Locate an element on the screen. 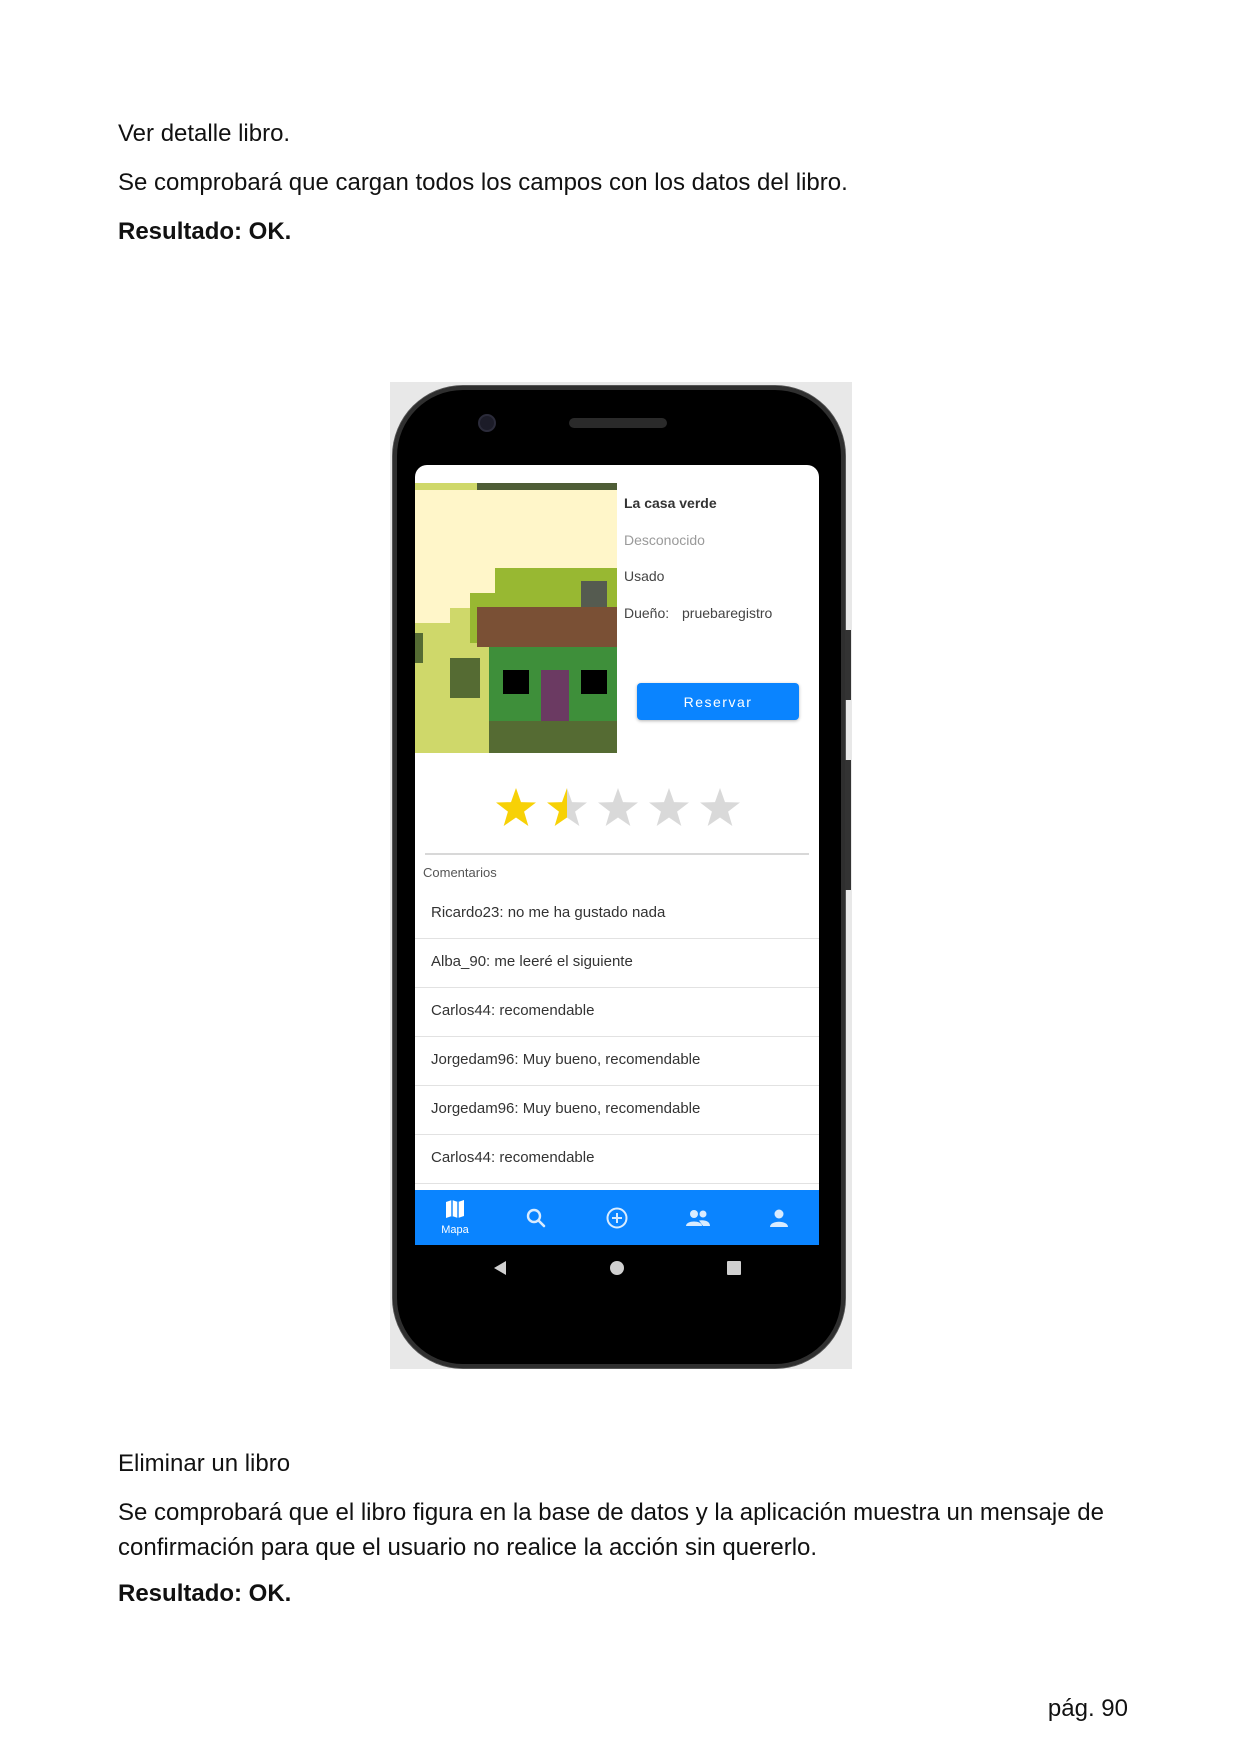 This screenshot has height=1754, width=1241. rating-stars is located at coordinates (618, 808).